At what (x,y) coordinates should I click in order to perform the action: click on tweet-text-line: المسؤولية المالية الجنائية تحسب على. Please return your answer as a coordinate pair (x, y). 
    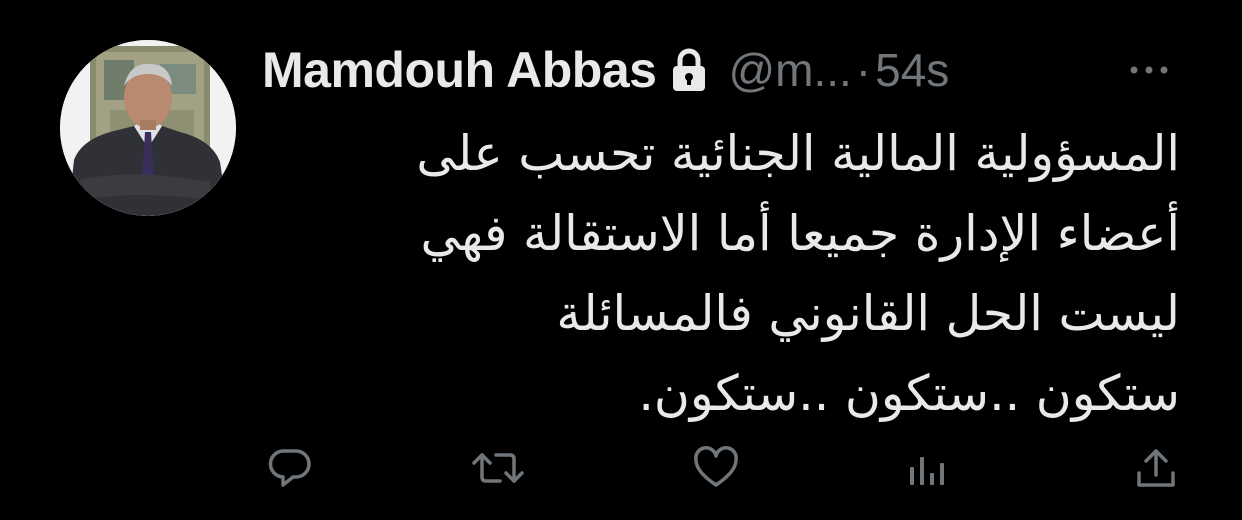
    Looking at the image, I should click on (798, 153).